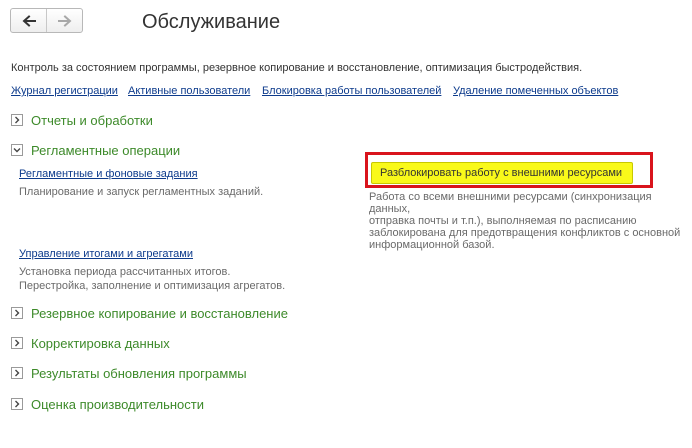 The image size is (692, 448). I want to click on section-label: Результаты обновления программы, so click(139, 373).